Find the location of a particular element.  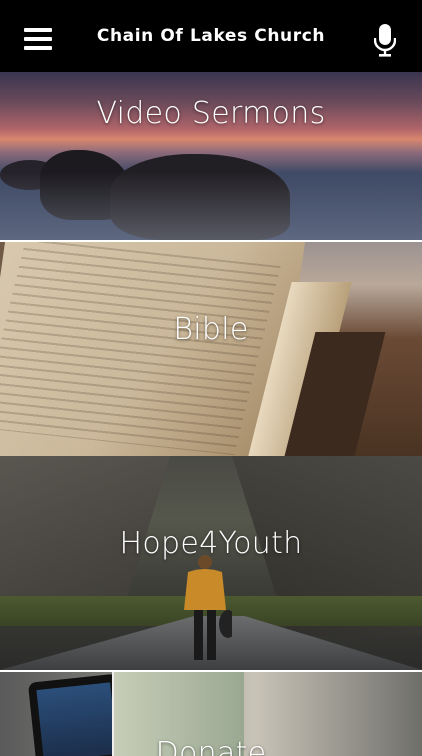

tile-label-video-sermons: Video Sermons is located at coordinates (211, 113).